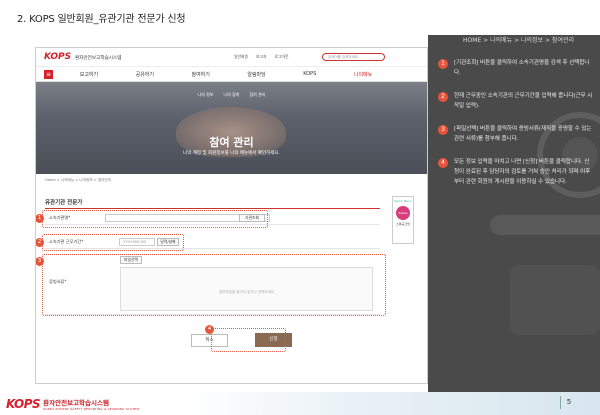 This screenshot has width=600, height=415. Describe the element at coordinates (443, 163) in the screenshot. I see `step-number: 4` at that location.